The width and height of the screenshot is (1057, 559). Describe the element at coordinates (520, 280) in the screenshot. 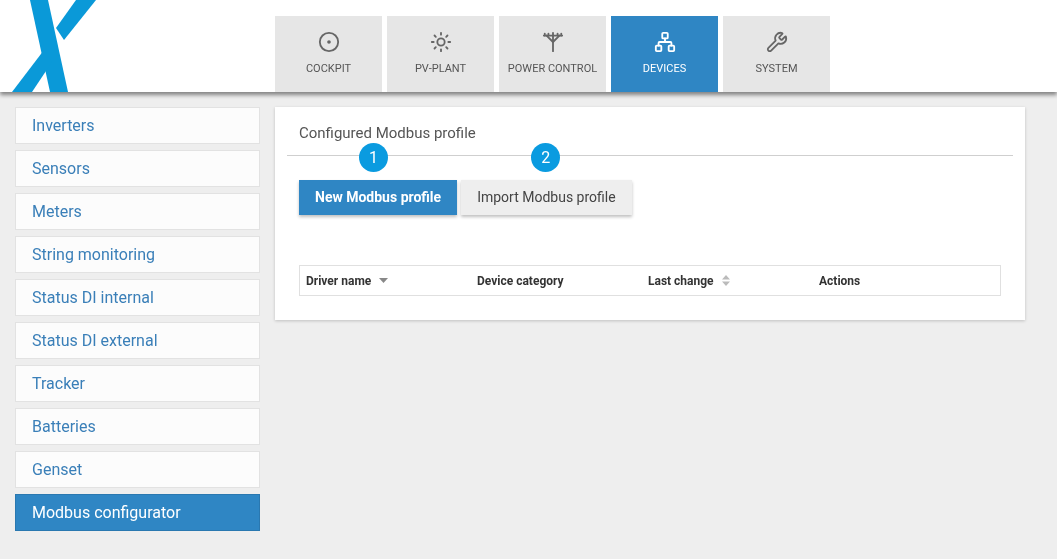

I see `column-header: Device category` at that location.